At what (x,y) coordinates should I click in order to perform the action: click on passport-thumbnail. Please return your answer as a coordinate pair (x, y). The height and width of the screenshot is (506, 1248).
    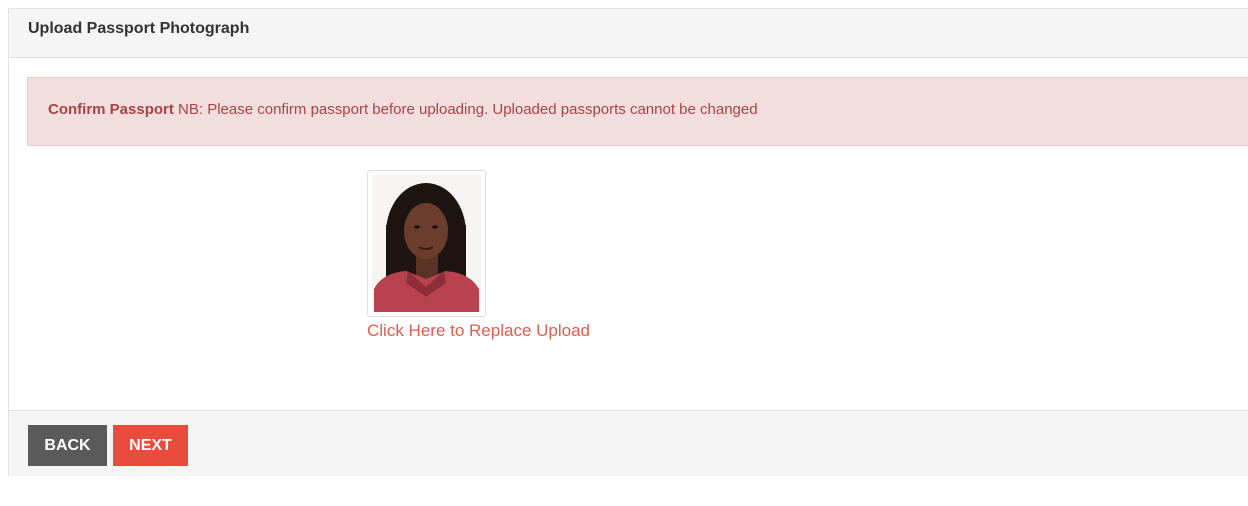
    Looking at the image, I should click on (426, 243).